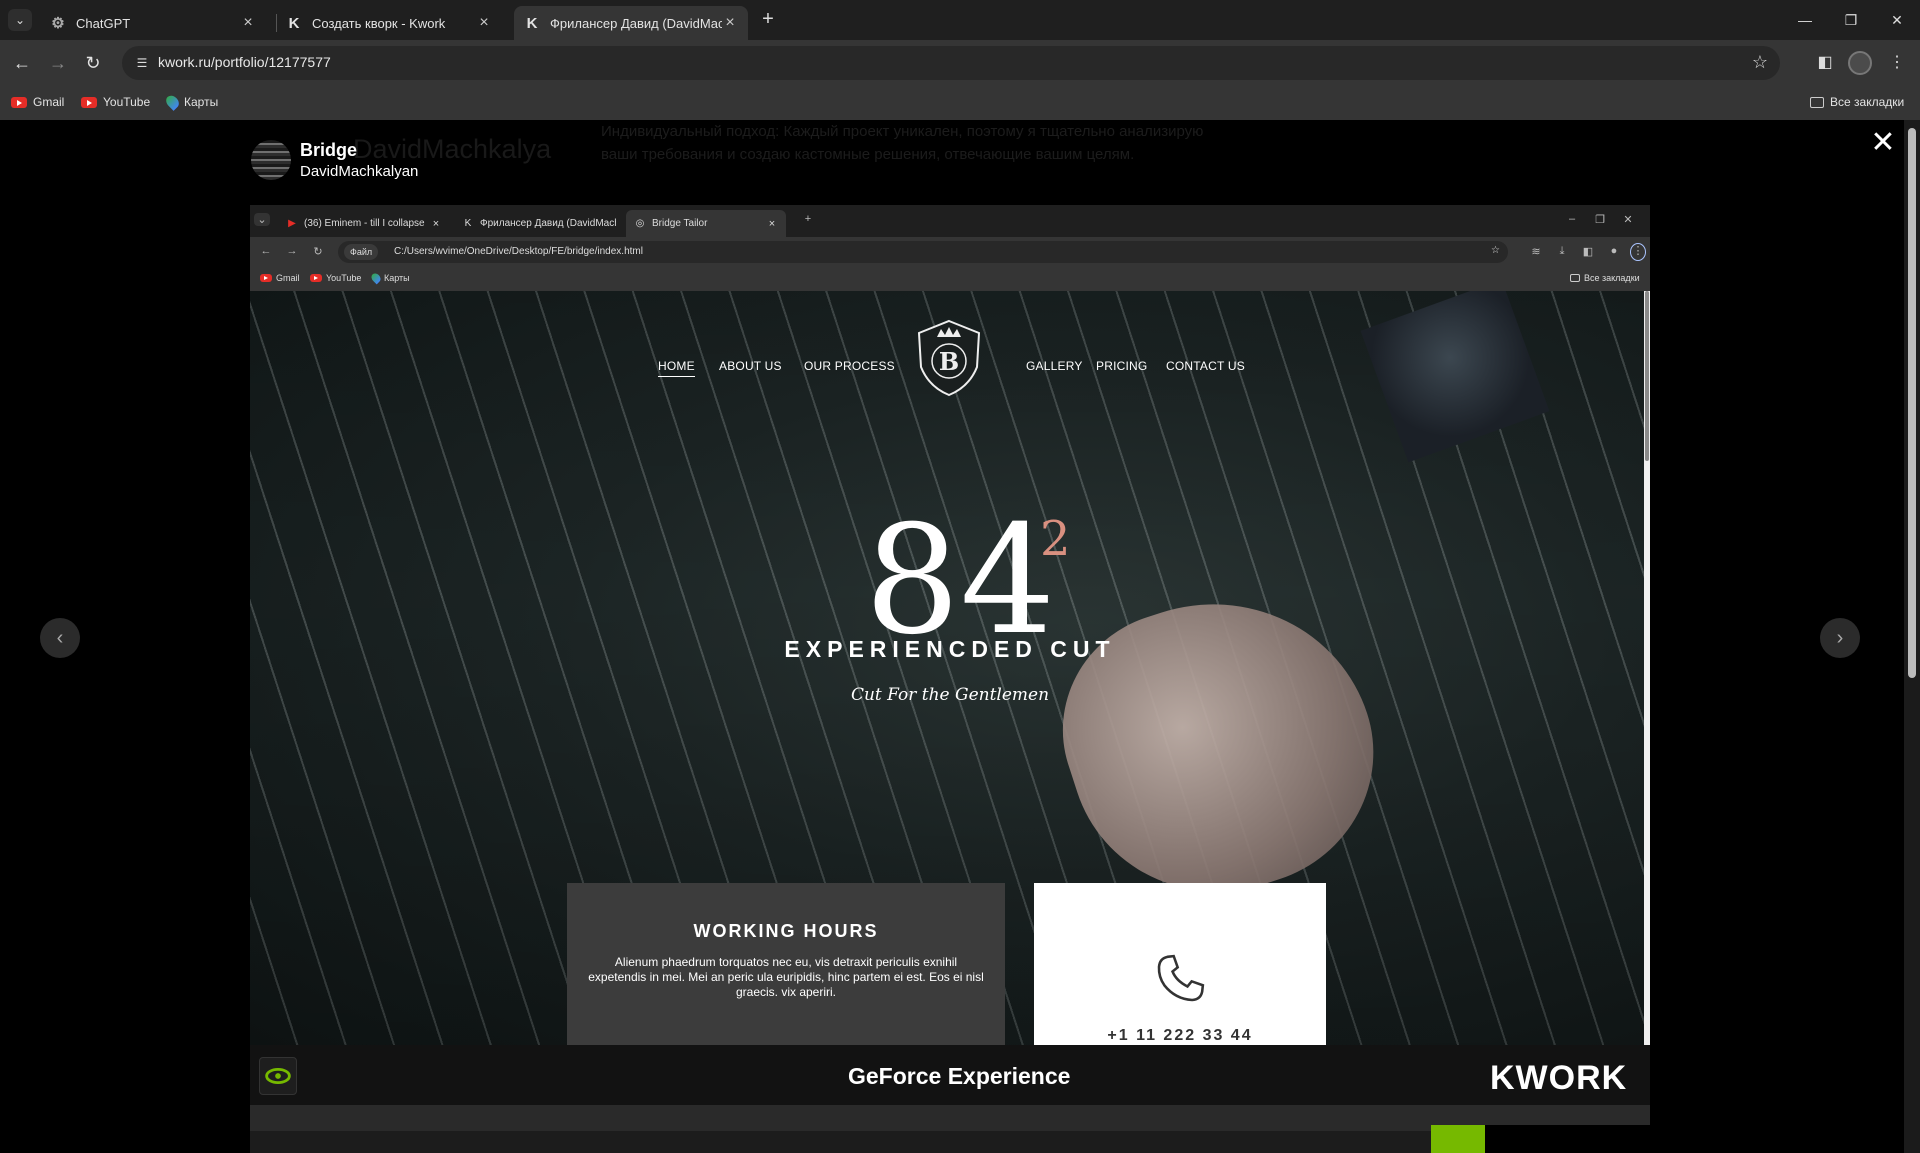 The height and width of the screenshot is (1153, 1920). I want to click on author-avatar, so click(271, 160).